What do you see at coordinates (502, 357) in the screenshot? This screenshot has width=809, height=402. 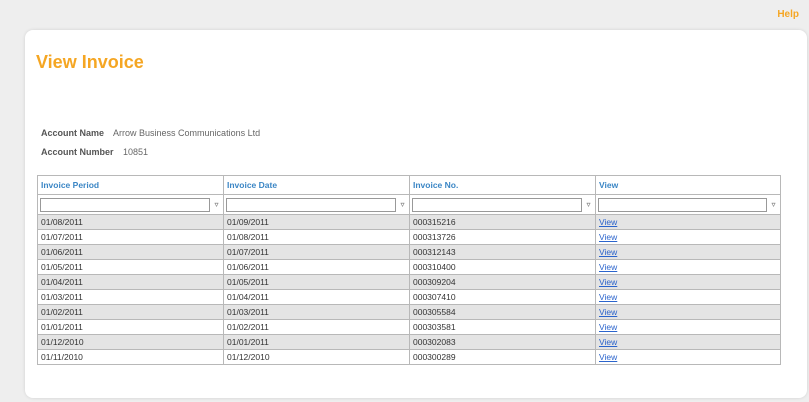 I see `invoice-number-cell: 000300289` at bounding box center [502, 357].